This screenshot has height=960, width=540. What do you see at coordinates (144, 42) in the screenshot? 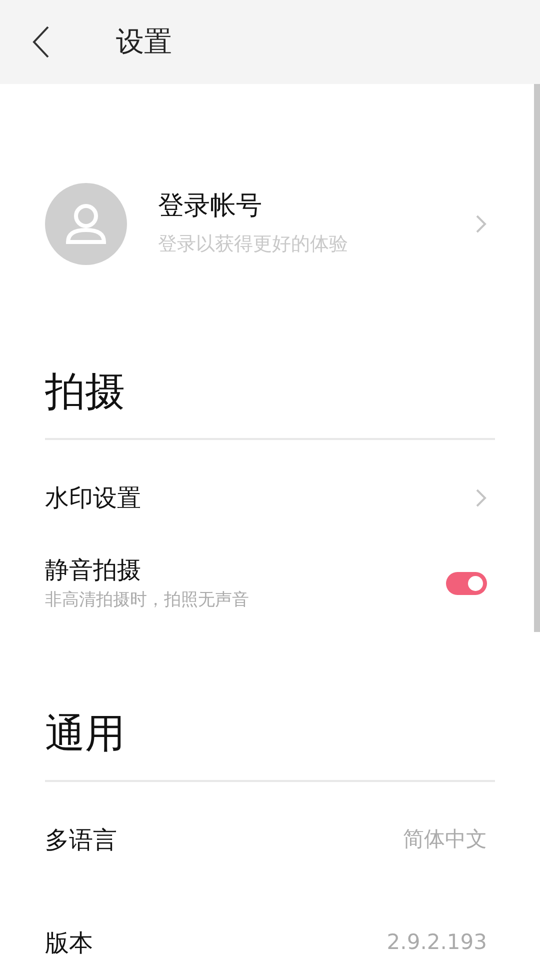
I see `page-title: 设置` at bounding box center [144, 42].